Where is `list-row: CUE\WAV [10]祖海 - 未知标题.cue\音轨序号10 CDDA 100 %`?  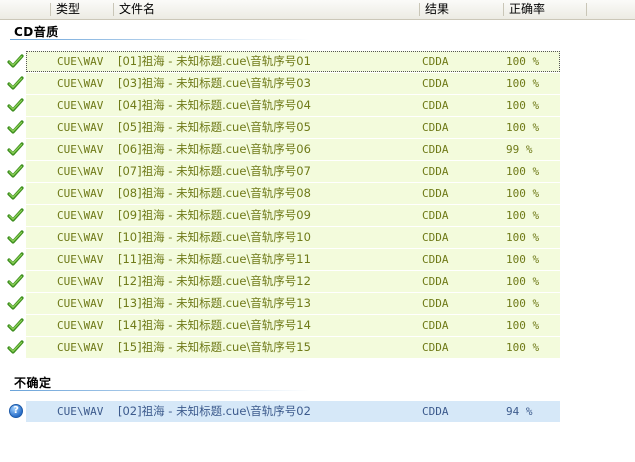
list-row: CUE\WAV [10]祖海 - 未知标题.cue\音轨序号10 CDDA 100 % is located at coordinates (293, 237).